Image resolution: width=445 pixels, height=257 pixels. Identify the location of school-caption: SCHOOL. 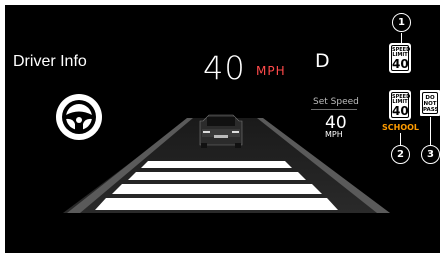
(401, 127).